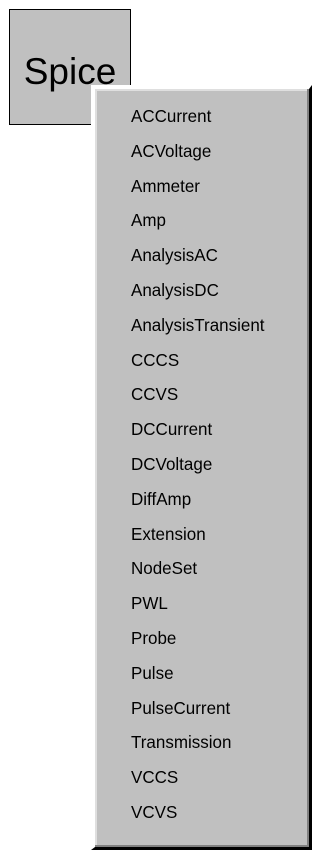 This screenshot has height=855, width=321. Describe the element at coordinates (155, 360) in the screenshot. I see `menu-item-label: CCCS` at that location.